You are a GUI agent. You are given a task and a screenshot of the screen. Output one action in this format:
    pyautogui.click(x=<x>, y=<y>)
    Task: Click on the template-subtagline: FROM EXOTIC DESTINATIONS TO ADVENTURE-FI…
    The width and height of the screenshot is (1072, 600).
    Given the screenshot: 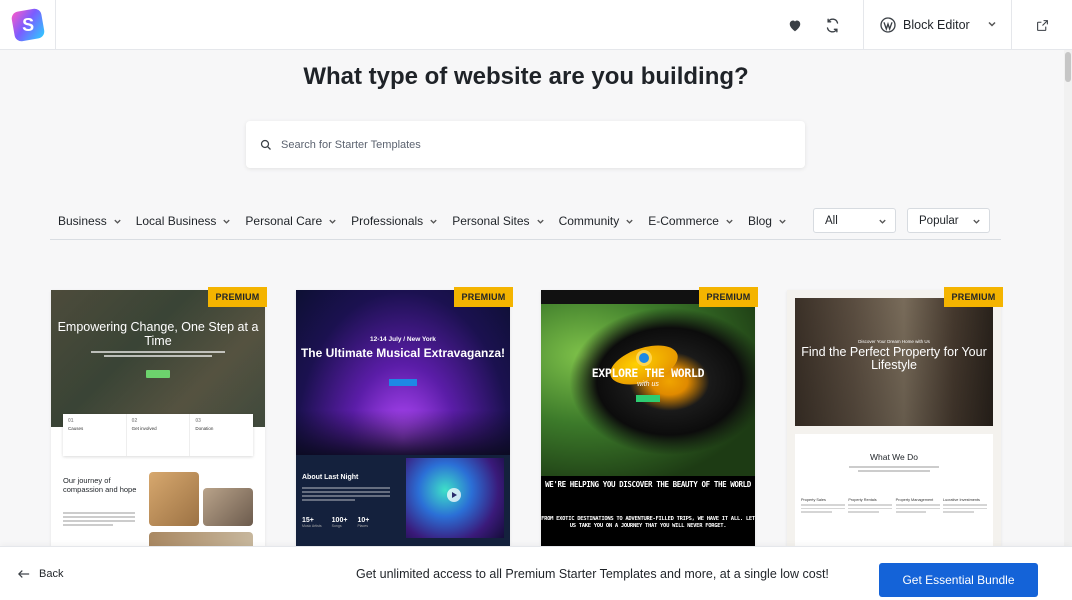 What is the action you would take?
    pyautogui.click(x=648, y=522)
    